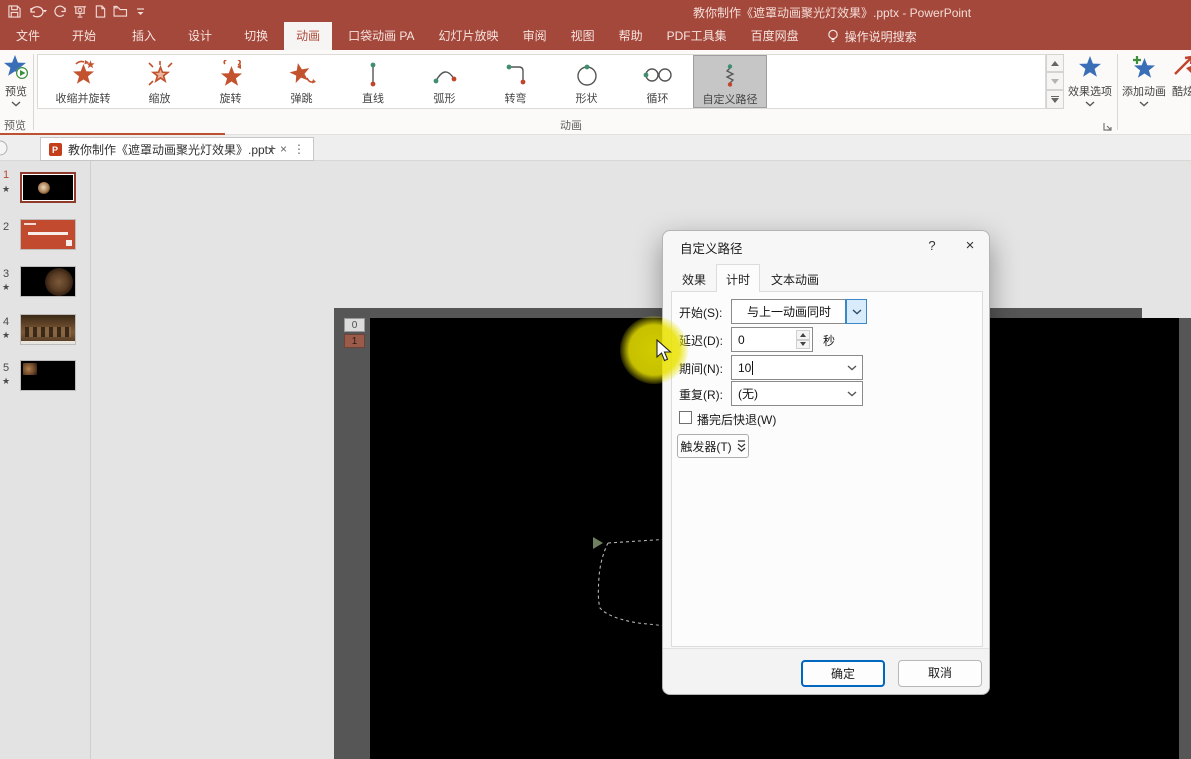  What do you see at coordinates (697, 36) in the screenshot?
I see `ribbon-tab-pdf-tools: PDF工具集` at bounding box center [697, 36].